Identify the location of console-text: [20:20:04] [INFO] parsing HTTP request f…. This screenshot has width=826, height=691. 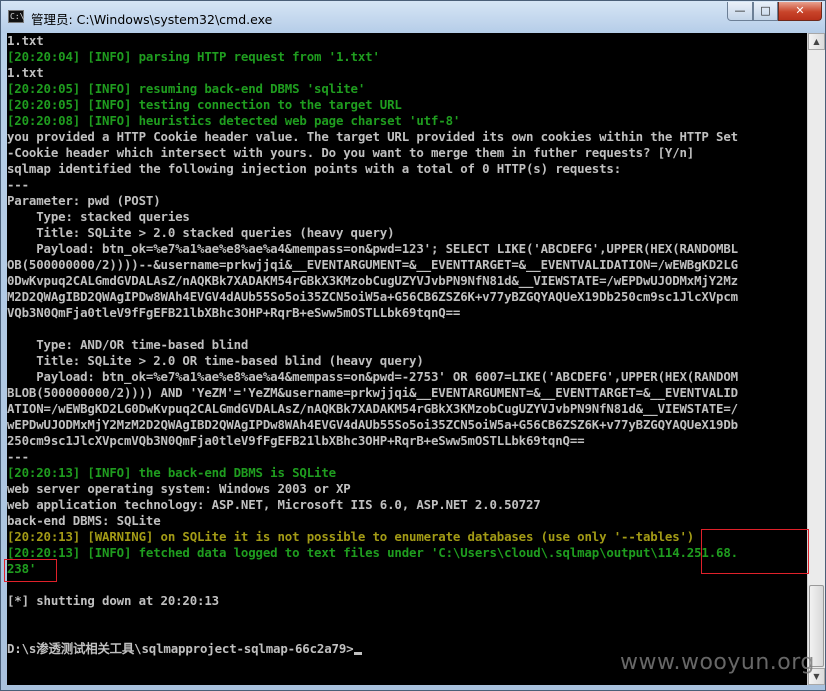
(193, 56).